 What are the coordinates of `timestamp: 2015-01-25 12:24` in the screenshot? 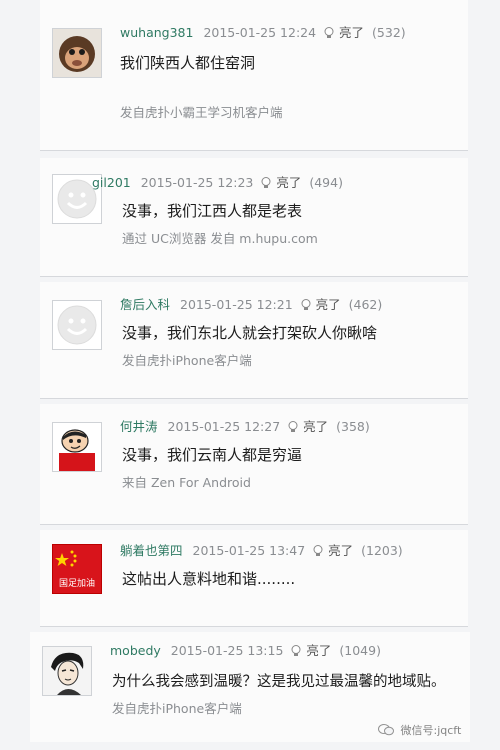 It's located at (260, 32).